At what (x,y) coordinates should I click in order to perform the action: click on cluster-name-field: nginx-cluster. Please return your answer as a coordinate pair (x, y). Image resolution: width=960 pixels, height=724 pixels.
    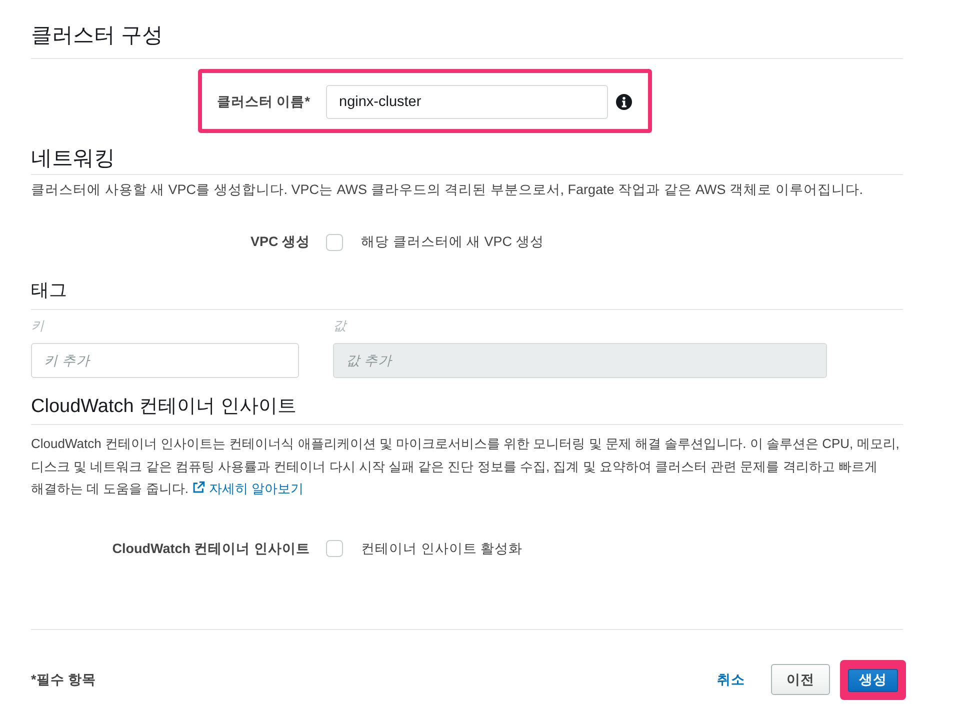
    Looking at the image, I should click on (467, 102).